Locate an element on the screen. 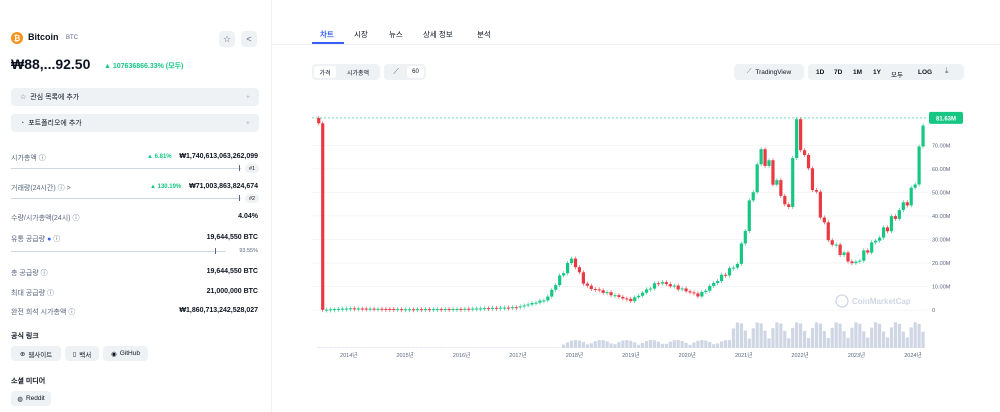 The width and height of the screenshot is (1000, 412). github-link: ◉ GitHub is located at coordinates (125, 353).